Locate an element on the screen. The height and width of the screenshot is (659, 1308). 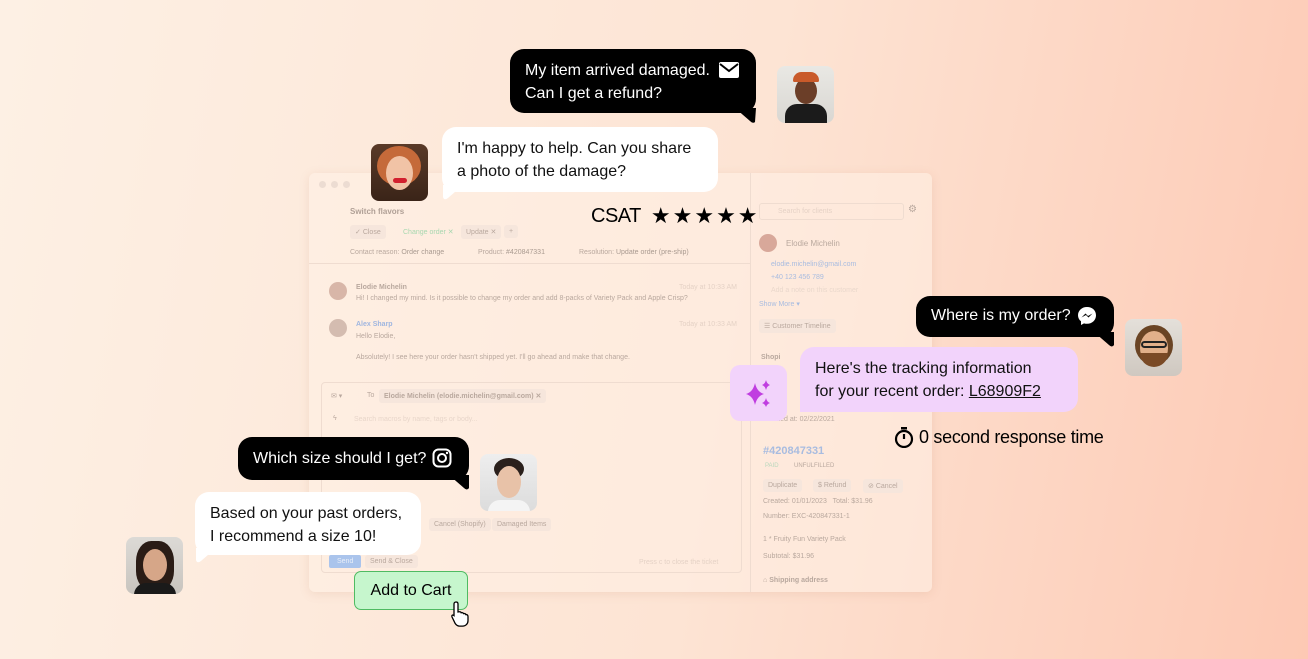
order-id-link: #420847331 is located at coordinates (793, 451).